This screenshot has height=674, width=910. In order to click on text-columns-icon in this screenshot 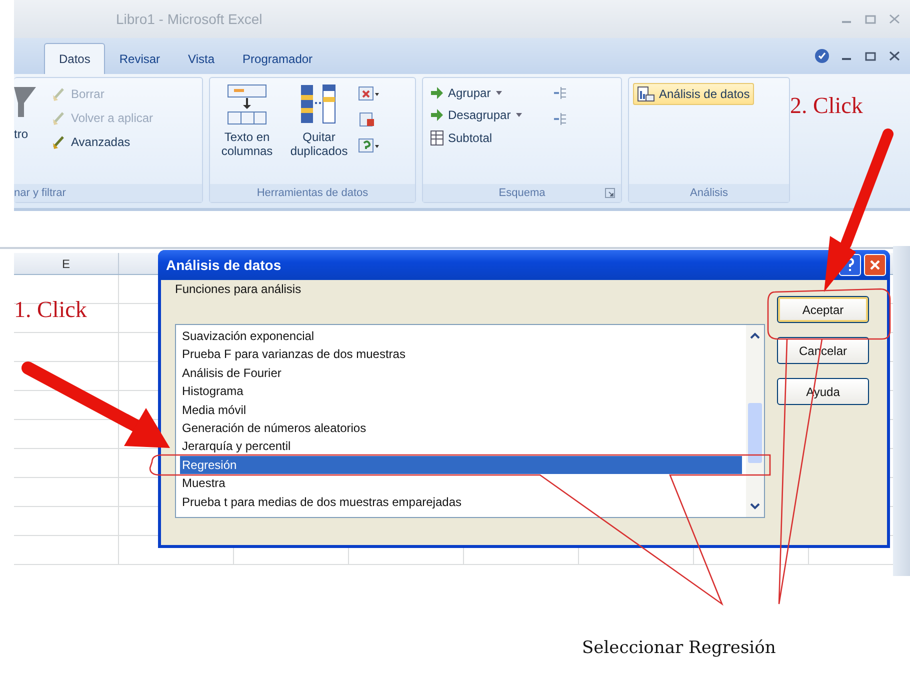, I will do `click(247, 105)`.